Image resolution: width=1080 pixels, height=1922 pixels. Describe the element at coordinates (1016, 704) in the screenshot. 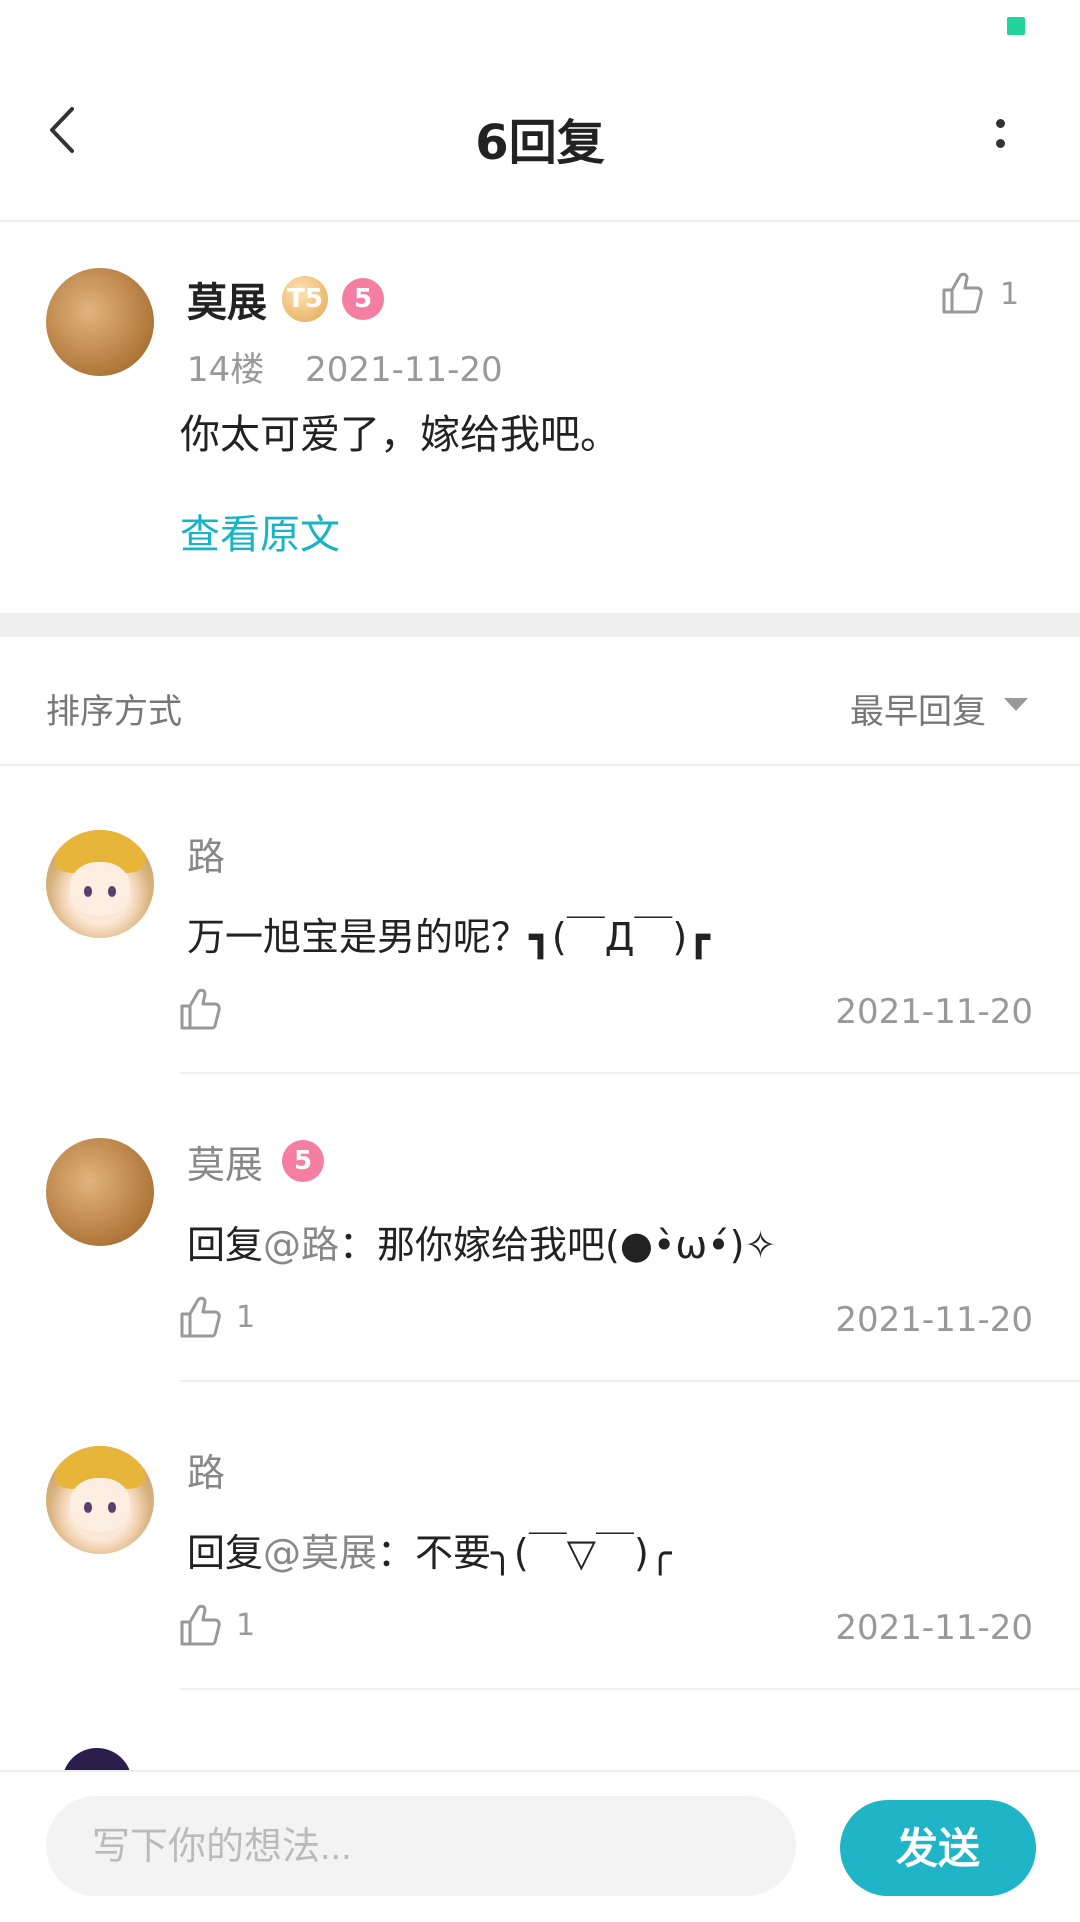

I see `caret-down-icon` at that location.